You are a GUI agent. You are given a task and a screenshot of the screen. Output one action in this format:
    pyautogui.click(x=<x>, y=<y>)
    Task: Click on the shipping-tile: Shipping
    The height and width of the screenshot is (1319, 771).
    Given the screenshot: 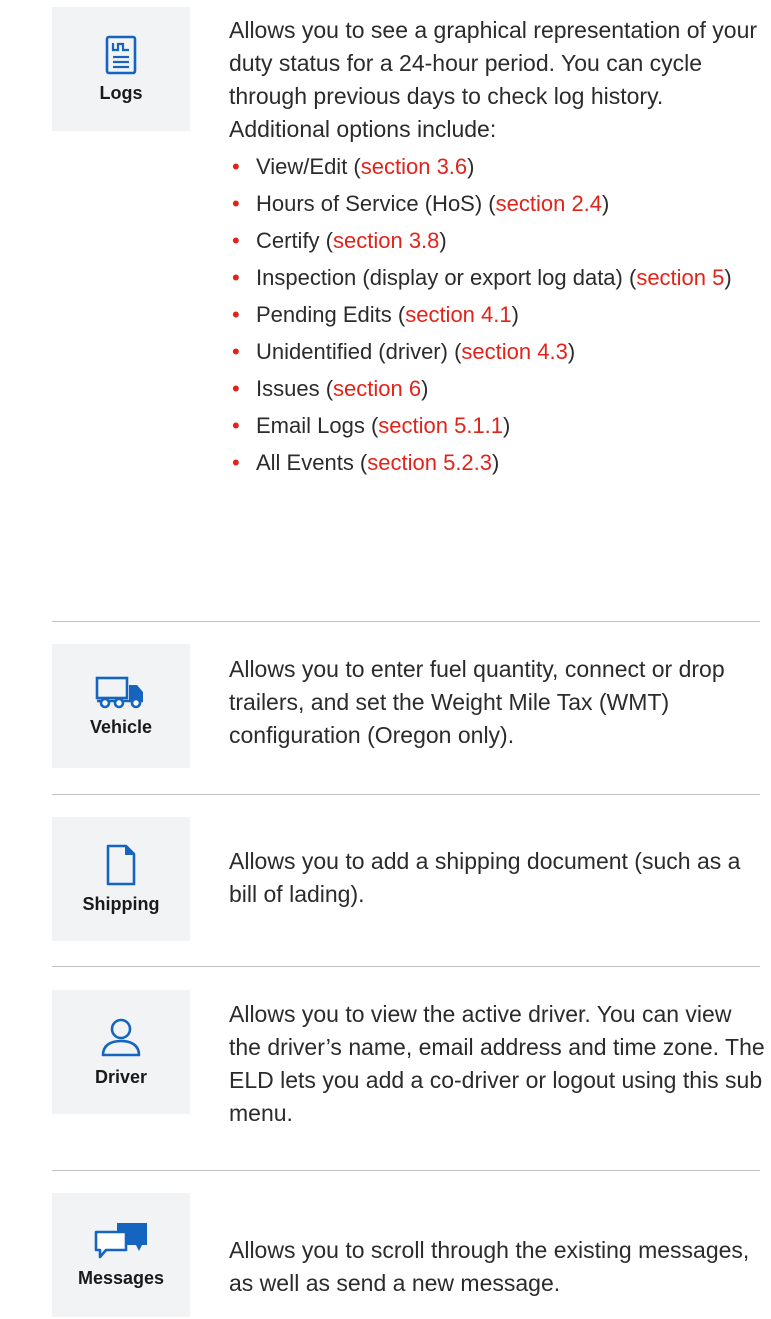 What is the action you would take?
    pyautogui.click(x=121, y=879)
    